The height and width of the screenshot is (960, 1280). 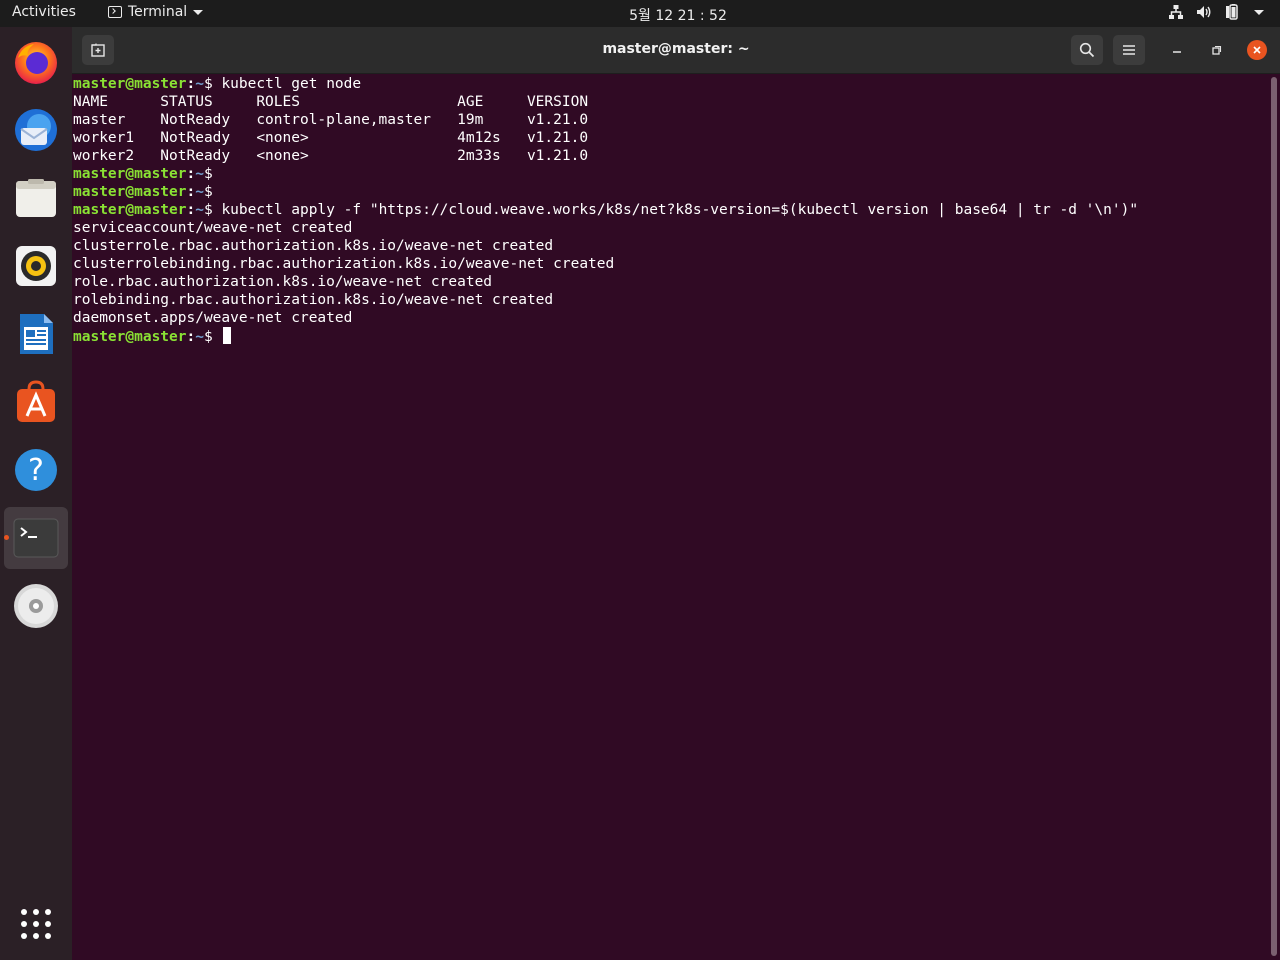 What do you see at coordinates (291, 84) in the screenshot?
I see `command-text: kubectl get node` at bounding box center [291, 84].